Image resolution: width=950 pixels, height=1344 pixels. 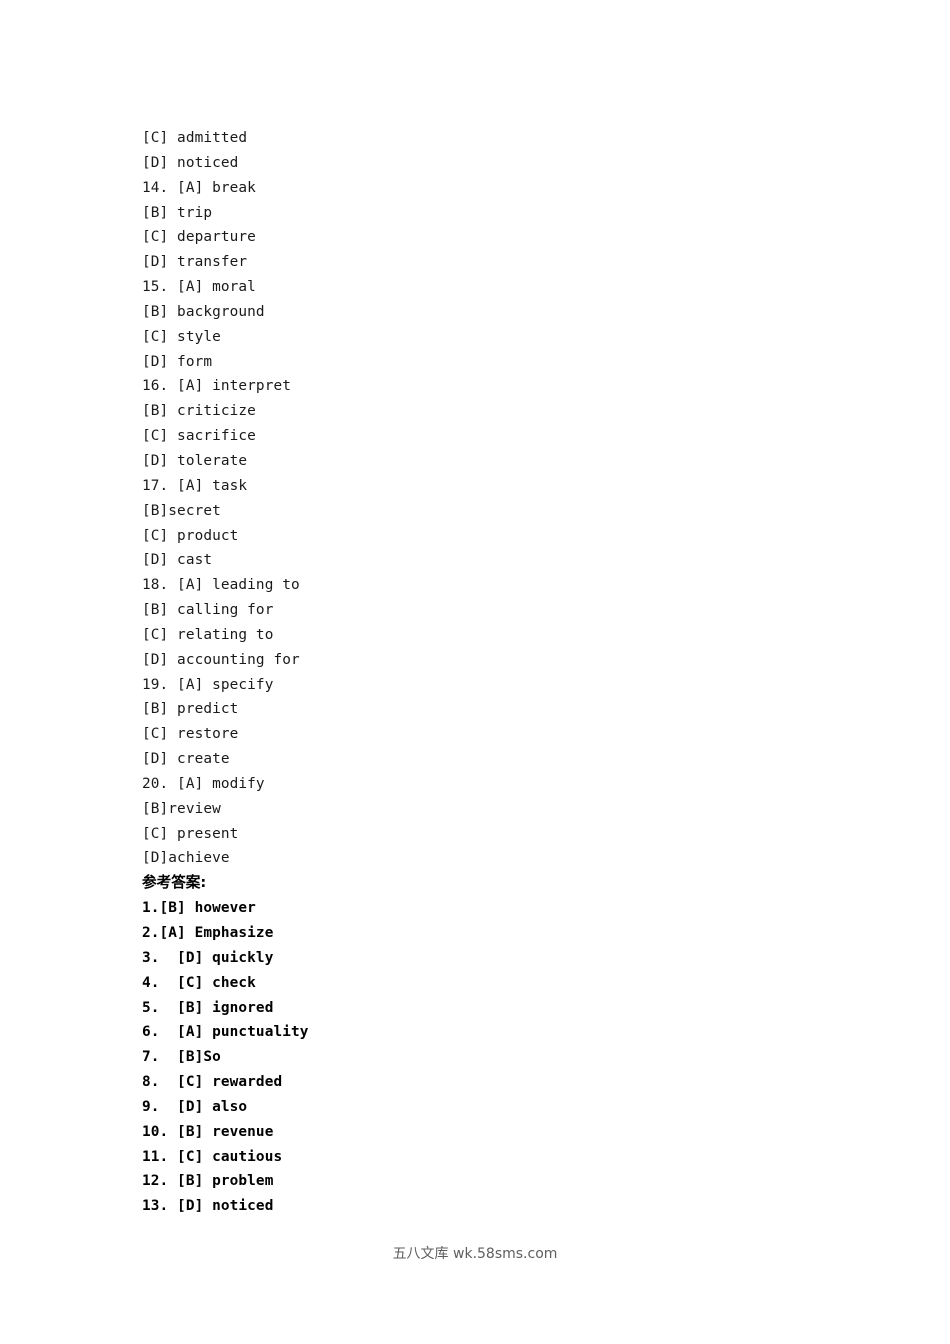 I want to click on answers-heading: 参考答案:, so click(x=174, y=883).